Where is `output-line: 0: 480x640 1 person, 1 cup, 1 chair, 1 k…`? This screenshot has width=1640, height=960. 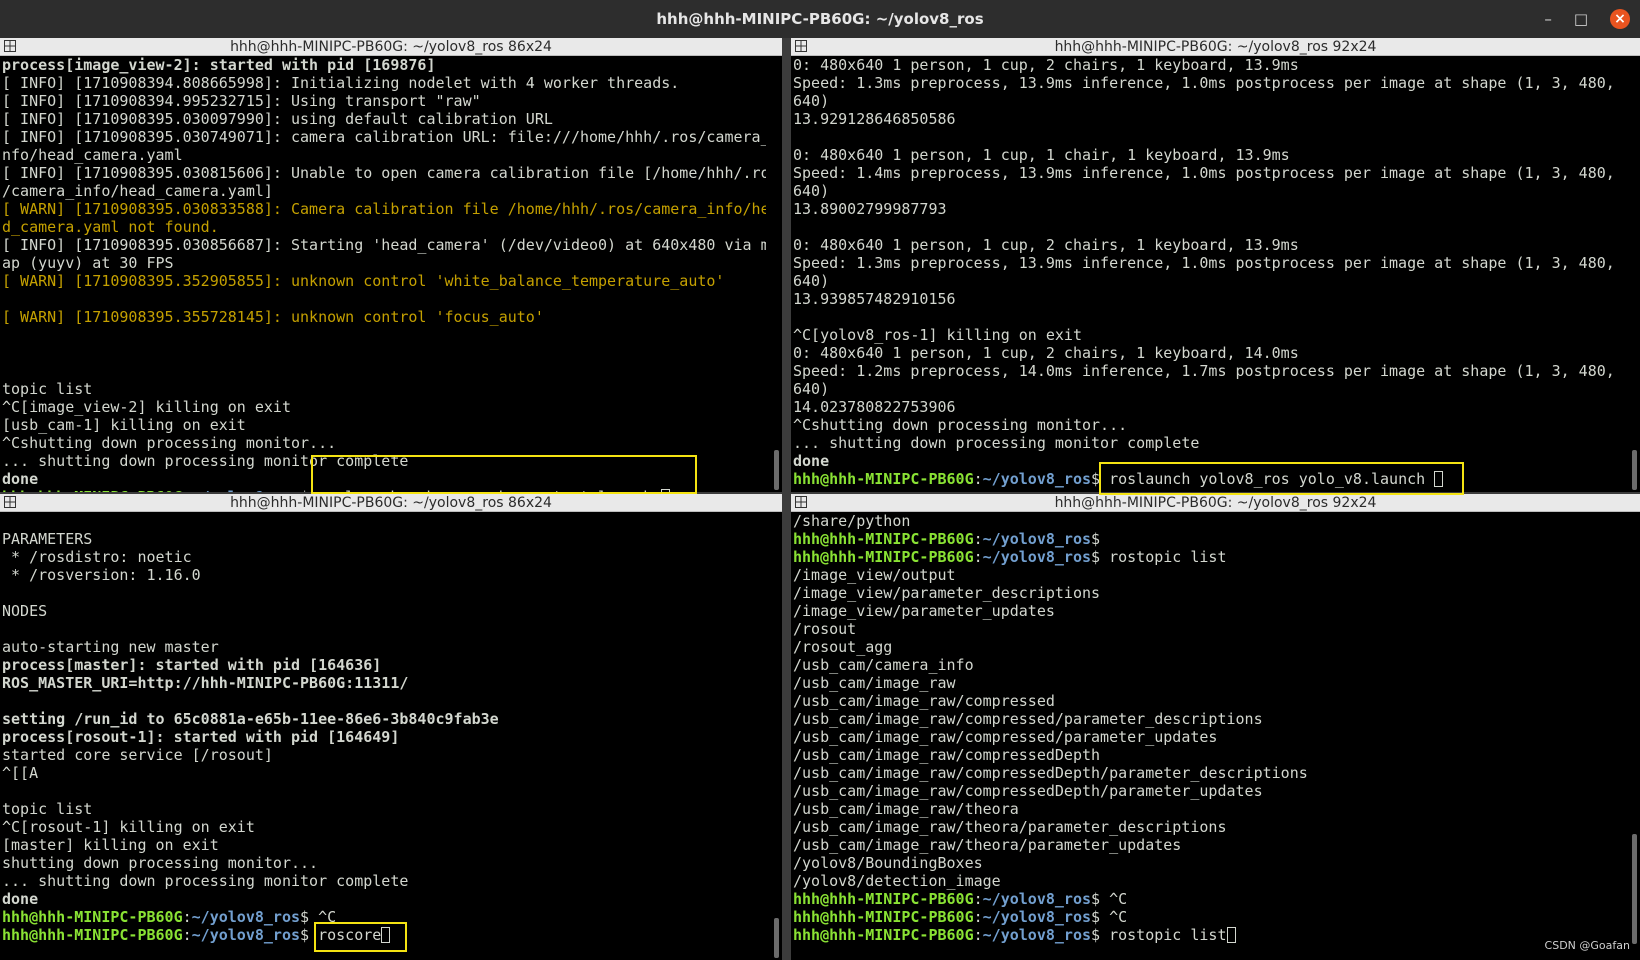 output-line: 0: 480x640 1 person, 1 cup, 1 chair, 1 k… is located at coordinates (1041, 155).